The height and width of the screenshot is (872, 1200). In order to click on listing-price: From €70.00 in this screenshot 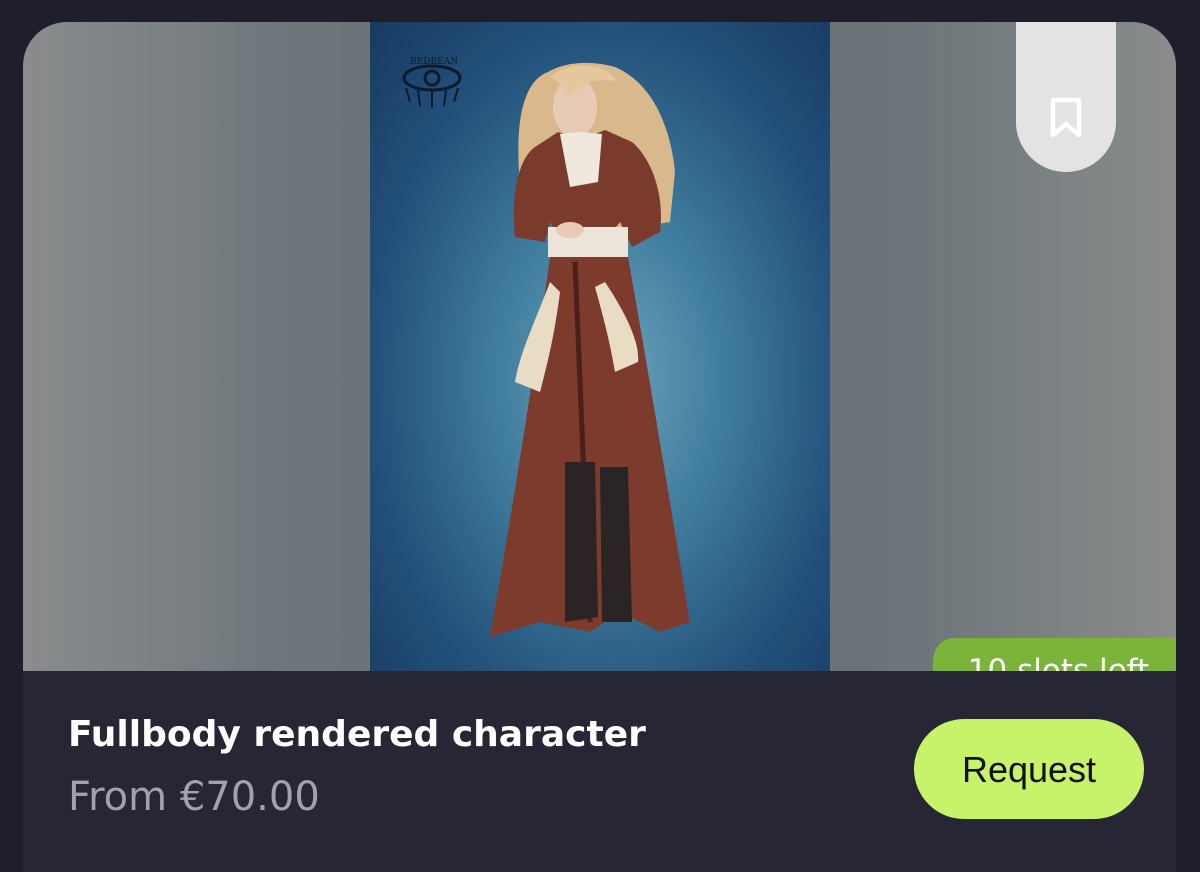, I will do `click(194, 797)`.